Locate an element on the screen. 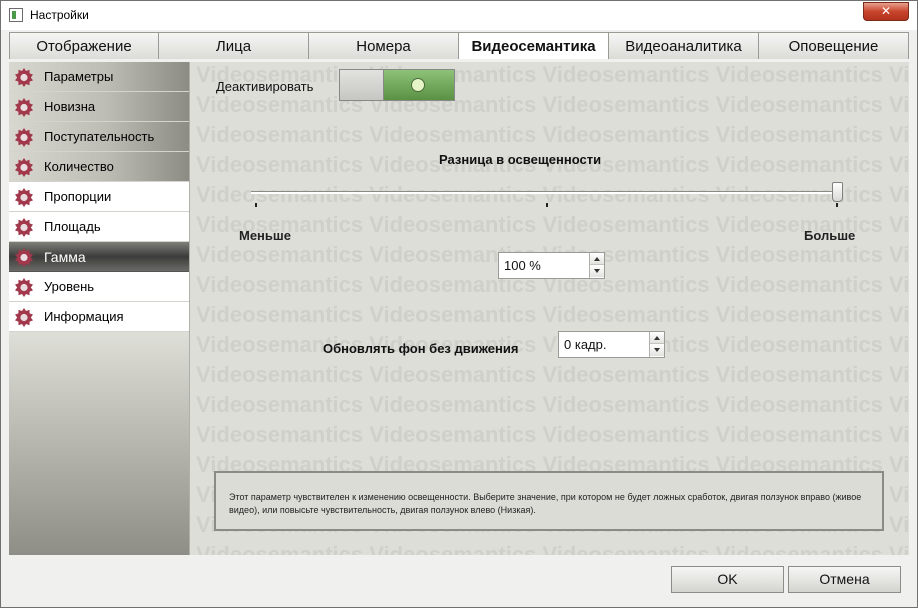 The image size is (918, 608). sidebar-item-label: Уровень is located at coordinates (69, 286).